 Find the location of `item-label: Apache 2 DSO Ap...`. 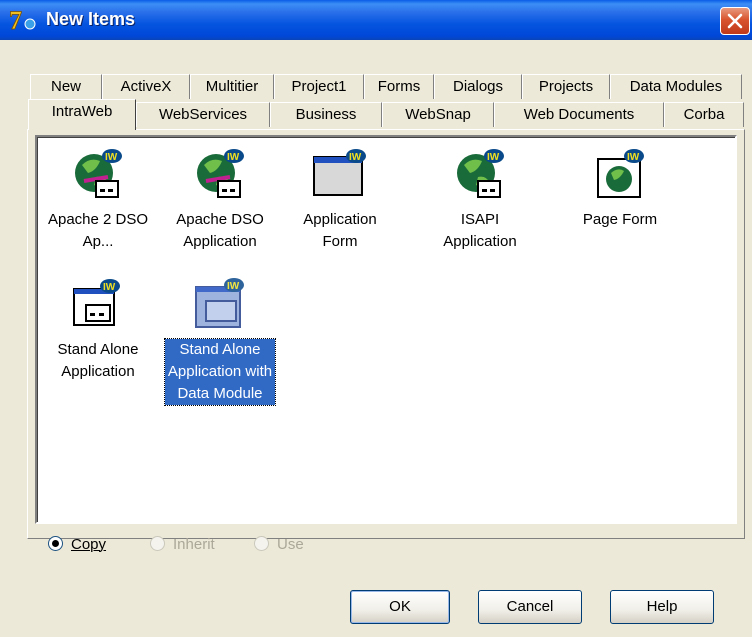

item-label: Apache 2 DSO Ap... is located at coordinates (98, 230).